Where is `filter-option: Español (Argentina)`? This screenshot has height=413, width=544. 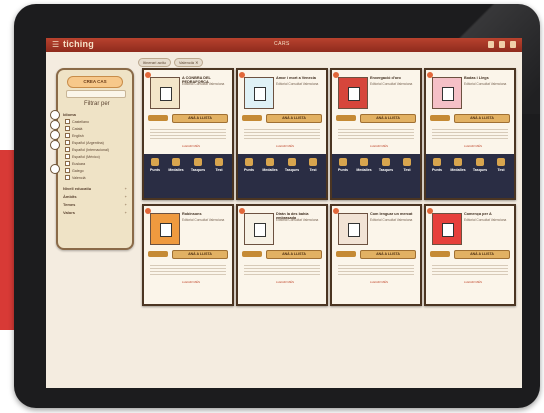
filter-option: Español (Argentina) is located at coordinates (84, 142).